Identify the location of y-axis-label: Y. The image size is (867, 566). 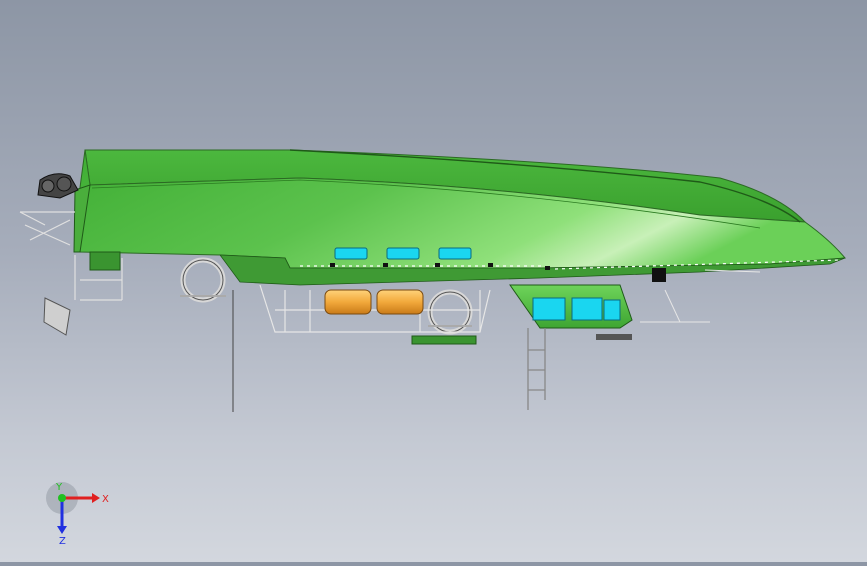
(59, 487).